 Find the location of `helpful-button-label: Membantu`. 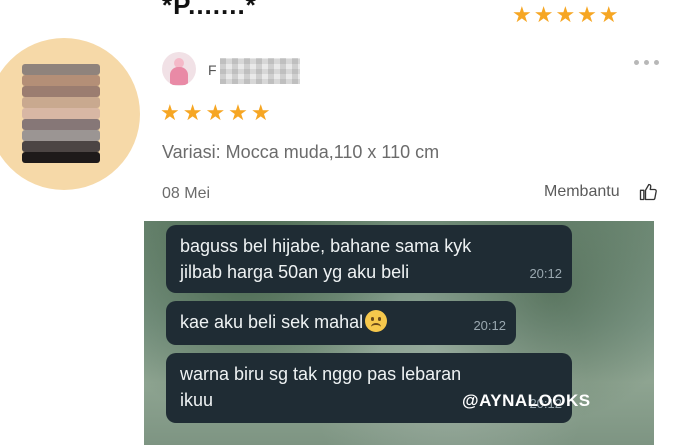

helpful-button-label: Membantu is located at coordinates (582, 192).